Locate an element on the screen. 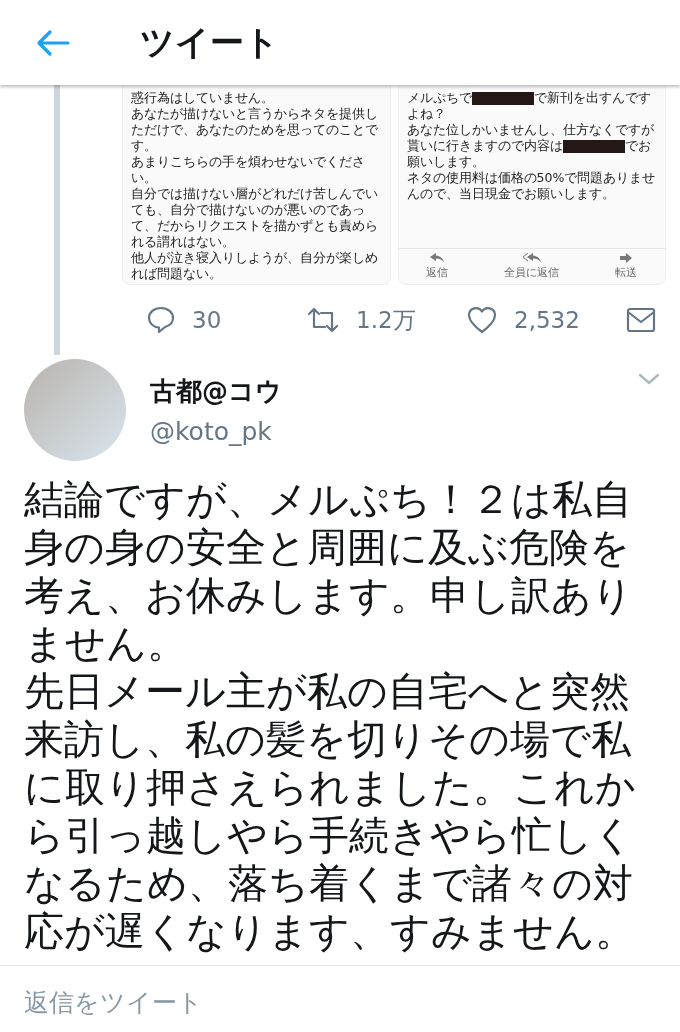  message-text: メルぷちで で新刊を出すんですよね？ is located at coordinates (529, 106).